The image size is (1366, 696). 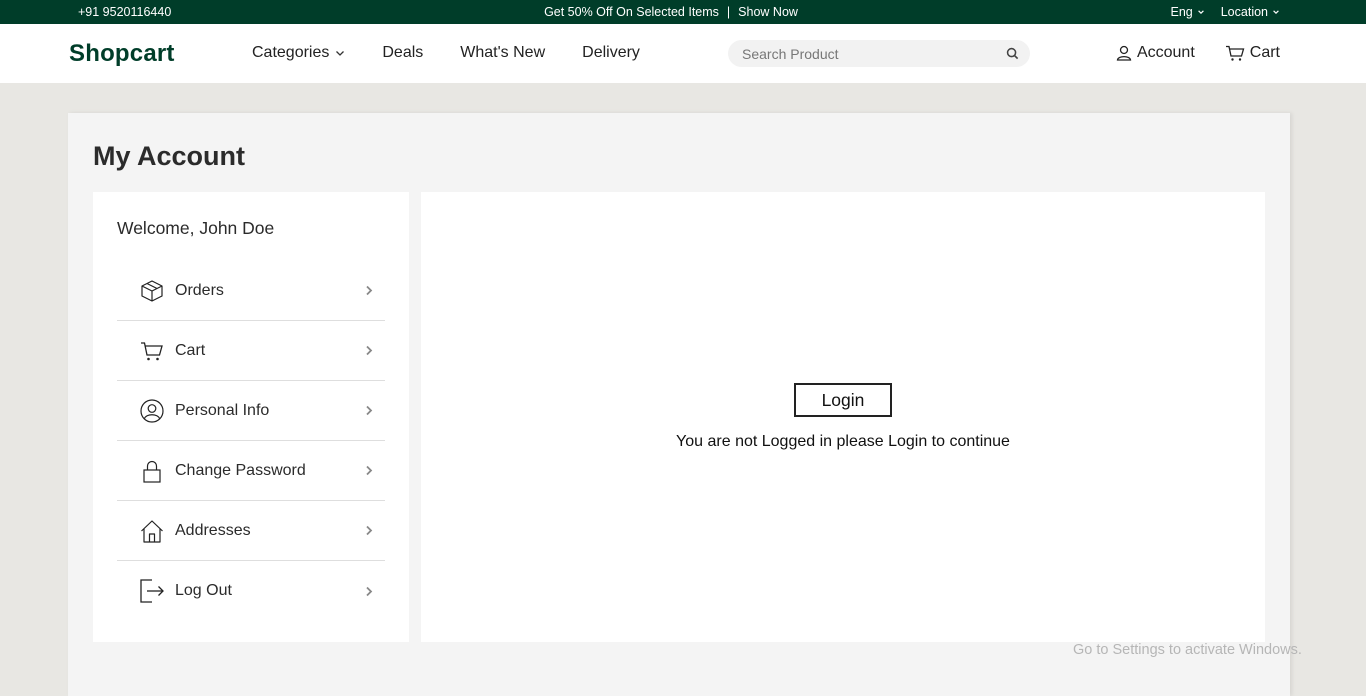 What do you see at coordinates (251, 351) in the screenshot?
I see `menu-item-cart: Cart` at bounding box center [251, 351].